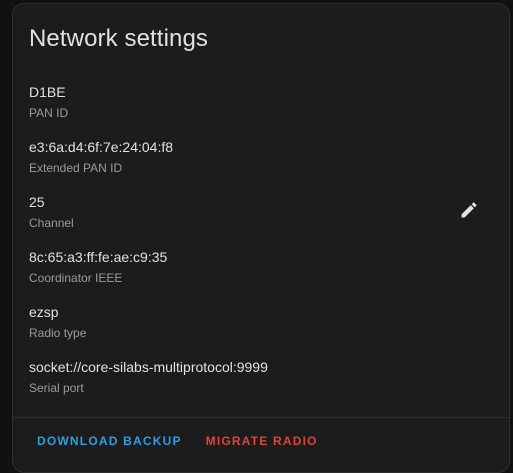  What do you see at coordinates (262, 441) in the screenshot?
I see `migrate-radio-button: MIGRATE RADIO` at bounding box center [262, 441].